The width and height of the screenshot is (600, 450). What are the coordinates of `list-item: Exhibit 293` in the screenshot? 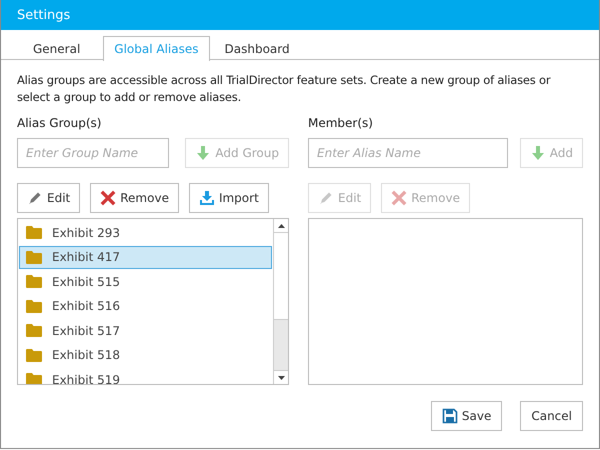 It's located at (145, 232).